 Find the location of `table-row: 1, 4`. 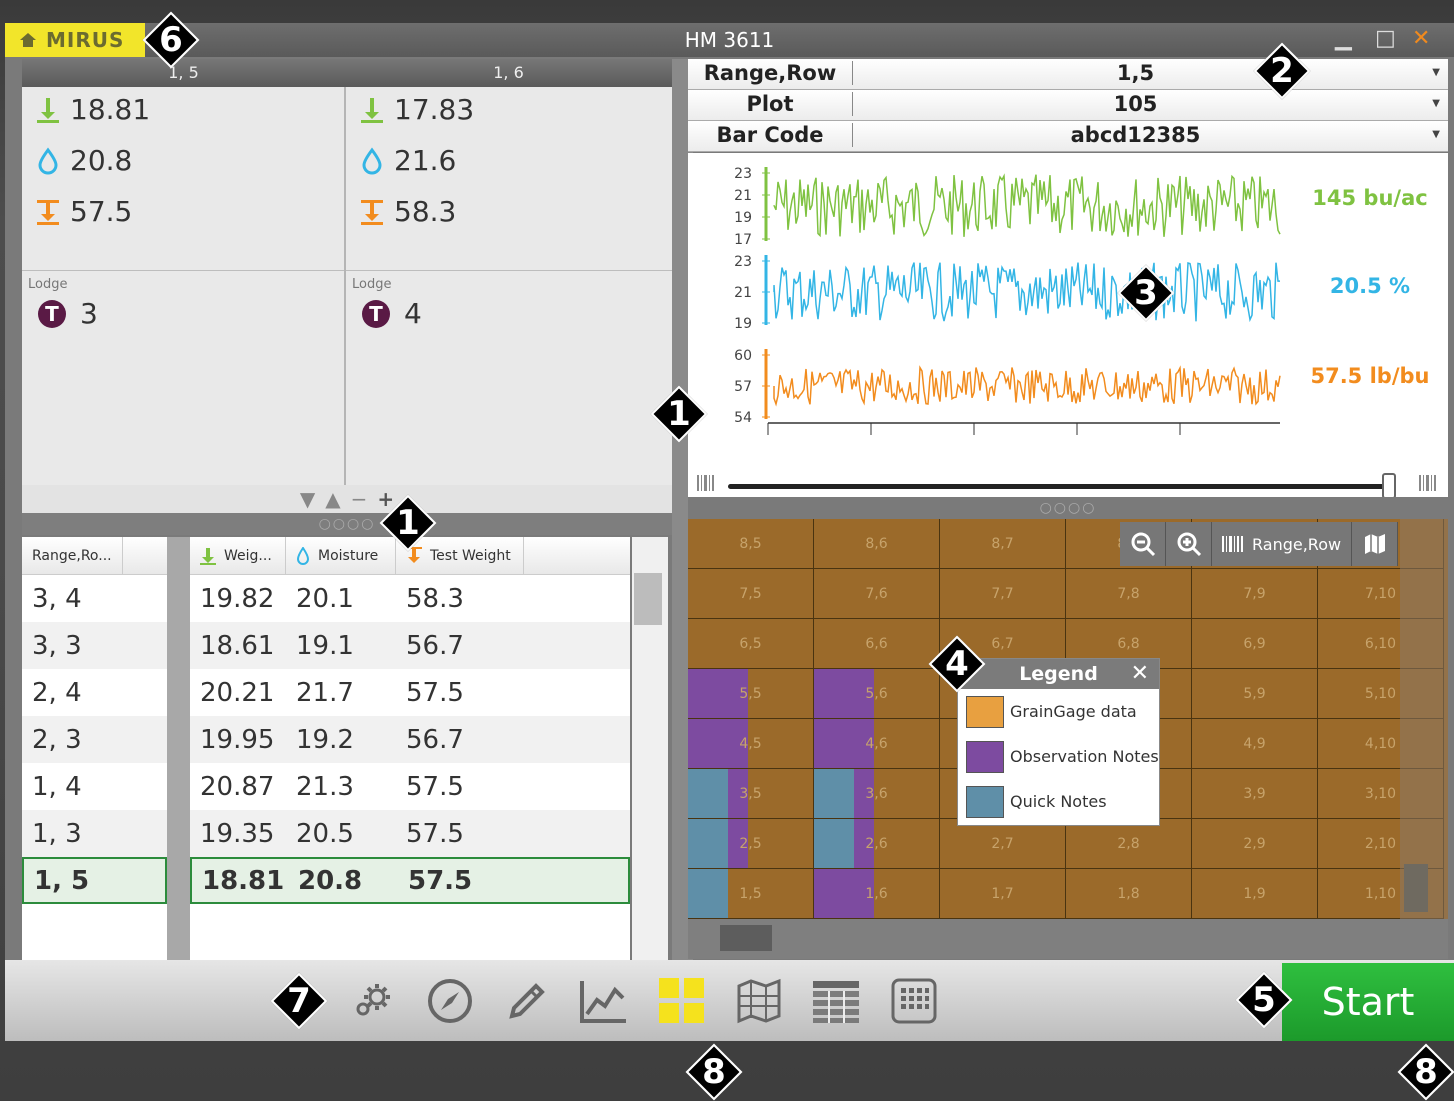

table-row: 1, 4 is located at coordinates (94, 786).